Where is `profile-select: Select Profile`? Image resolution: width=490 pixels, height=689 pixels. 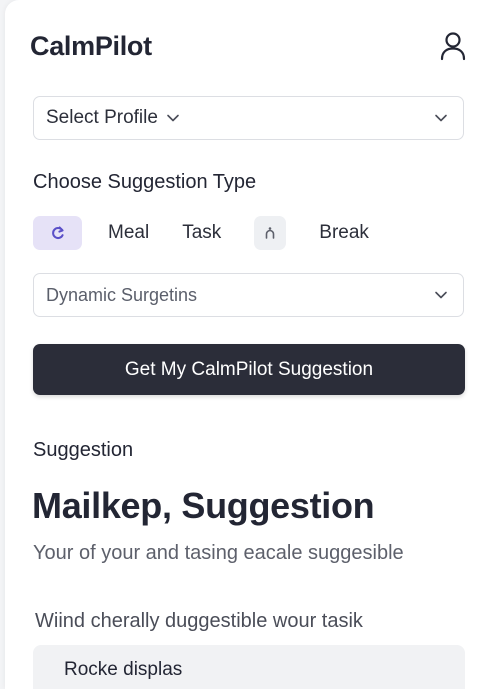
profile-select: Select Profile is located at coordinates (248, 118).